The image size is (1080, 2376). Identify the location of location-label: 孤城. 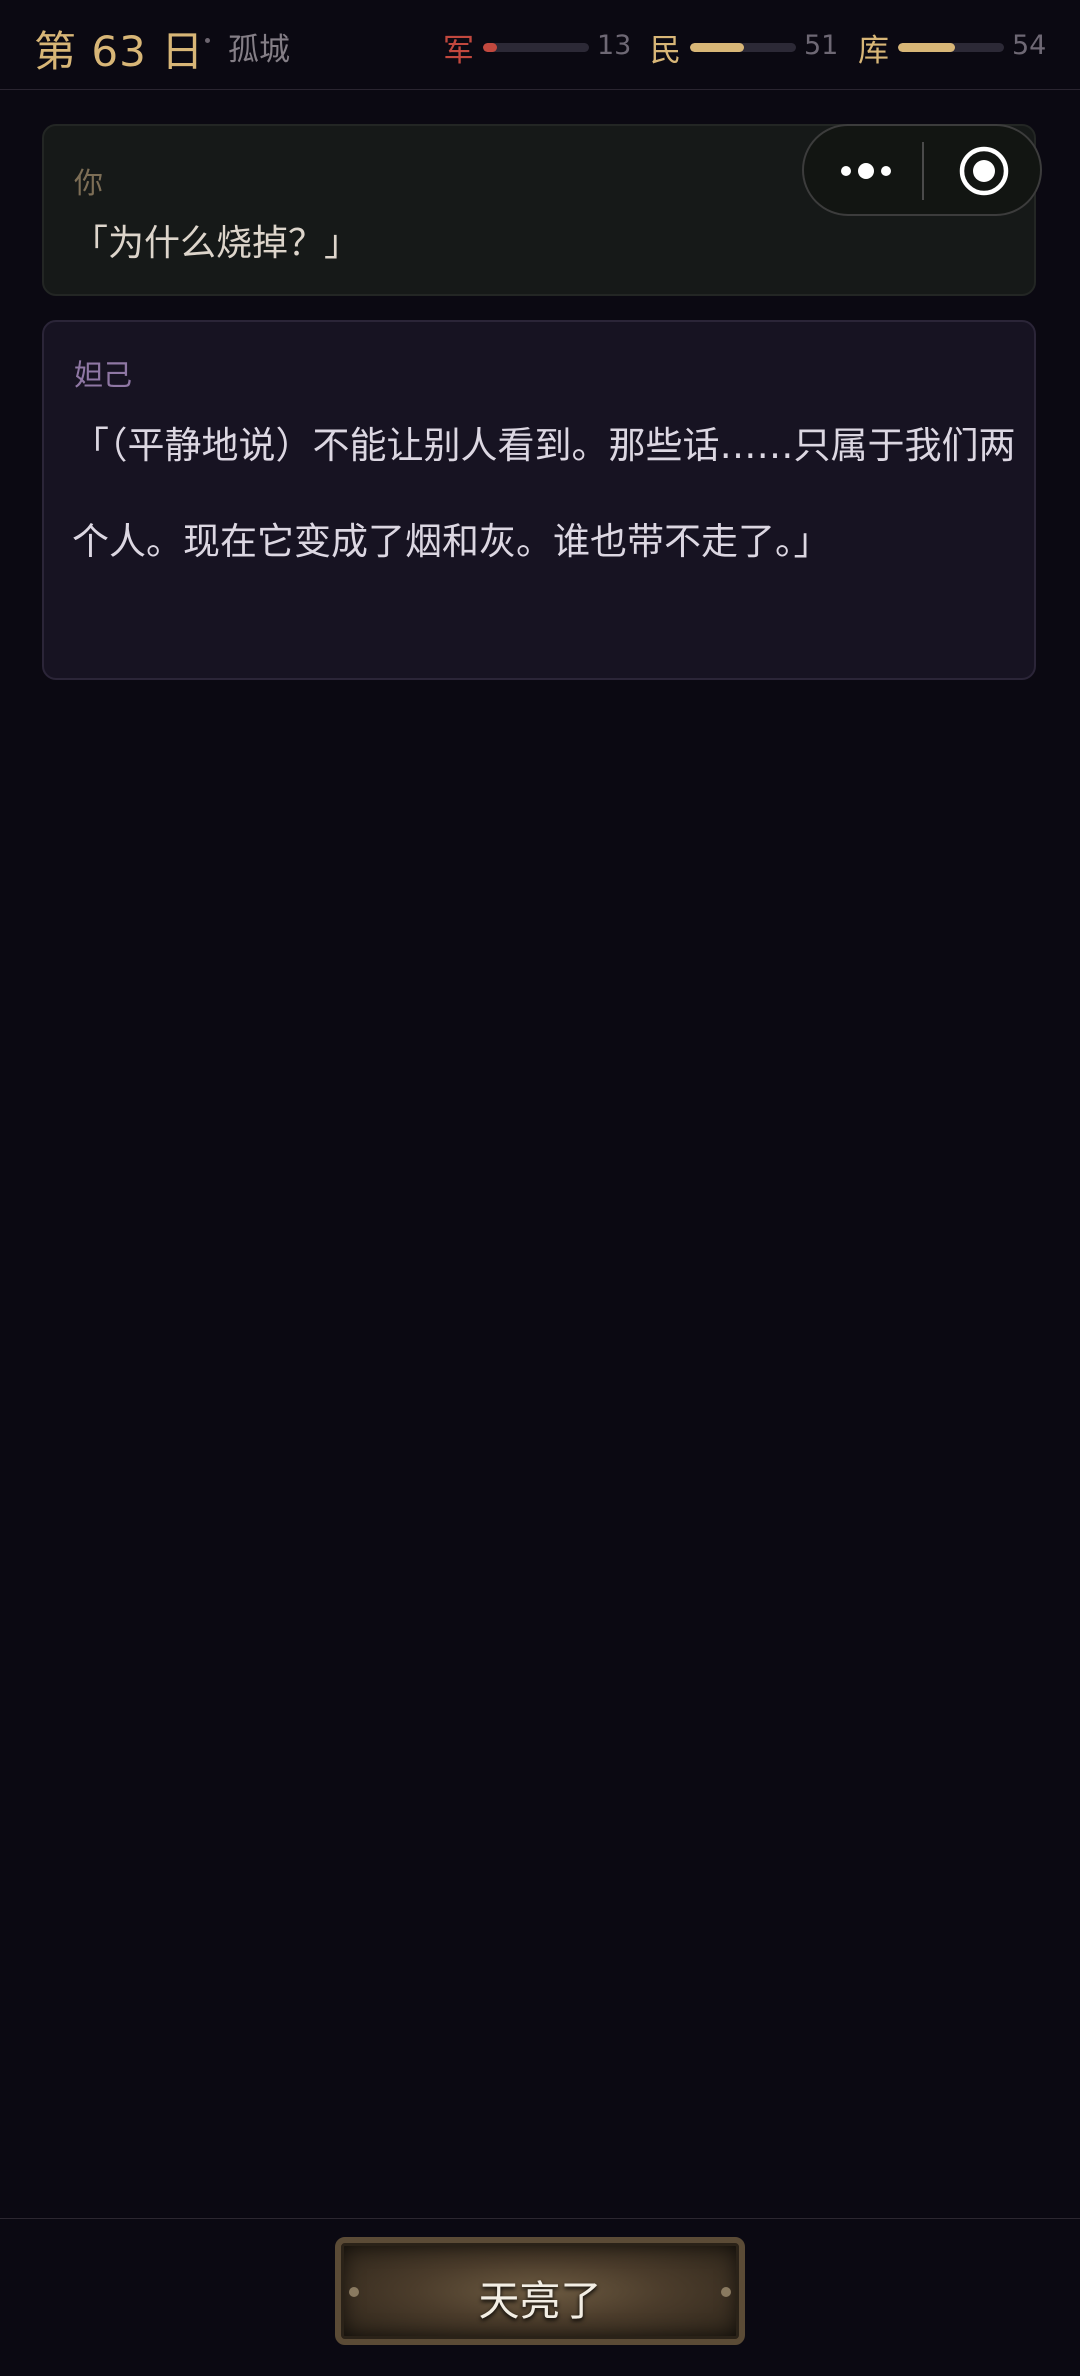
(259, 50).